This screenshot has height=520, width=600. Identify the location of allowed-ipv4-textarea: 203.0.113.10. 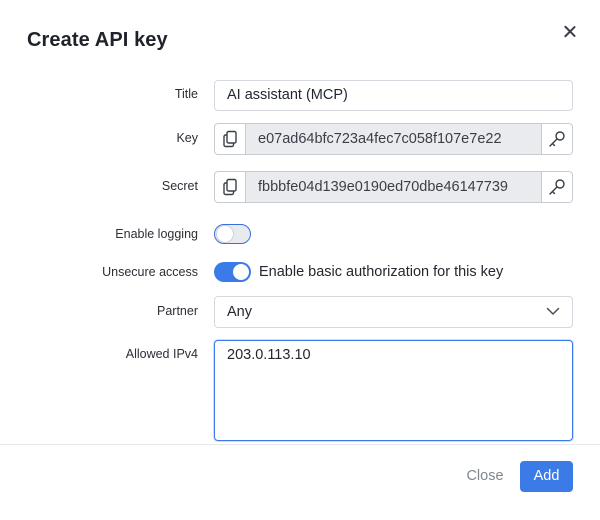
(393, 390).